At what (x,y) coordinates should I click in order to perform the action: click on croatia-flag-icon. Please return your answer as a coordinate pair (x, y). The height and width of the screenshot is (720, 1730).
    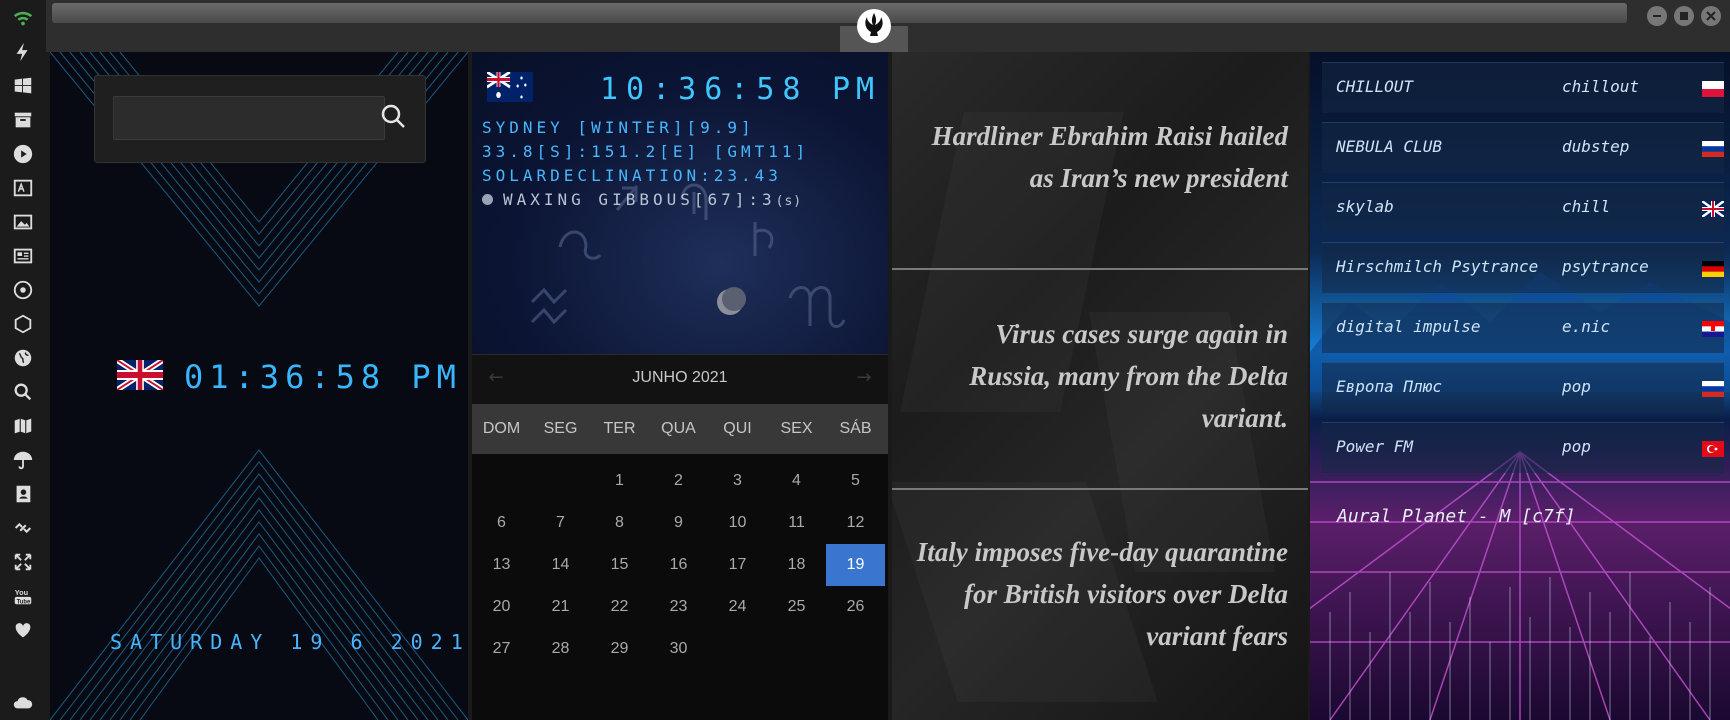
    Looking at the image, I should click on (1713, 329).